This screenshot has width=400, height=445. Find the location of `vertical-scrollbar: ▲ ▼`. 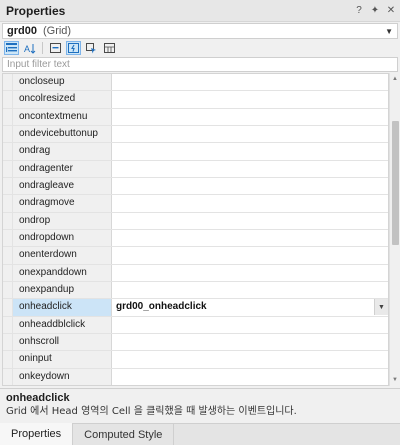

vertical-scrollbar: ▲ ▼ is located at coordinates (394, 229).